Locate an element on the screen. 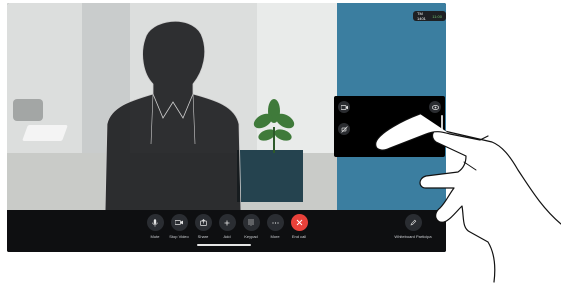  more-button: More is located at coordinates (275, 226).